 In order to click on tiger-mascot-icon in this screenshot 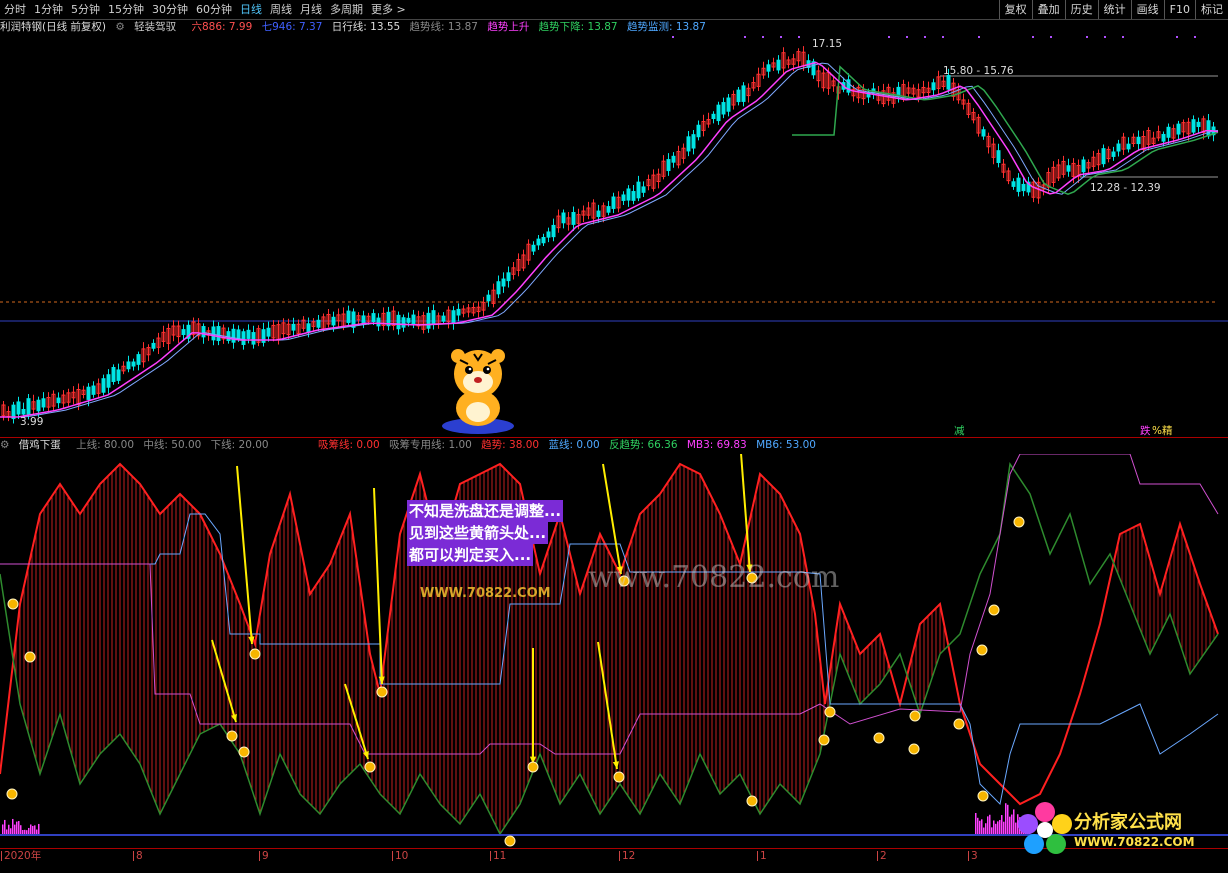, I will do `click(478, 391)`.